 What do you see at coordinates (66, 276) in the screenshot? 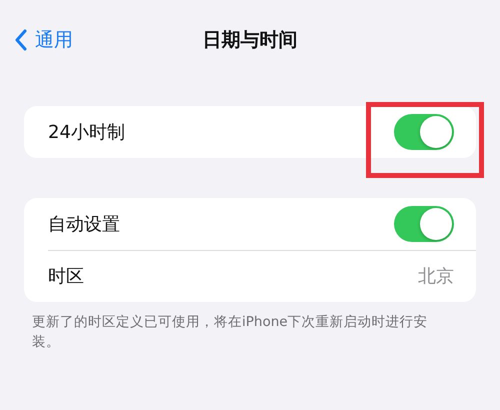
I see `row-label: 时区` at bounding box center [66, 276].